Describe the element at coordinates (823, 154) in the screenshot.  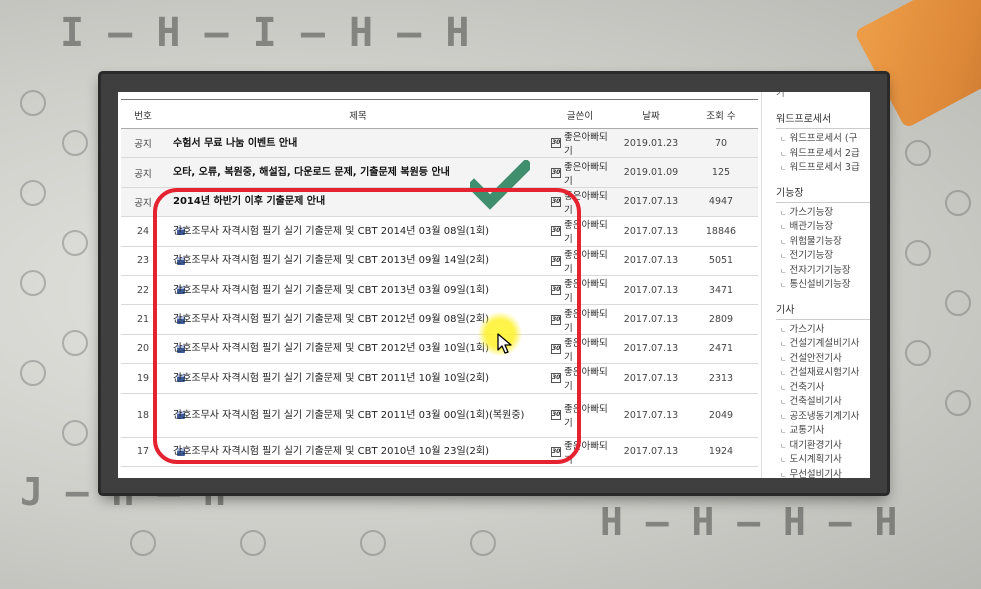
I see `sidebar-item: 워드프로세서 2급` at that location.